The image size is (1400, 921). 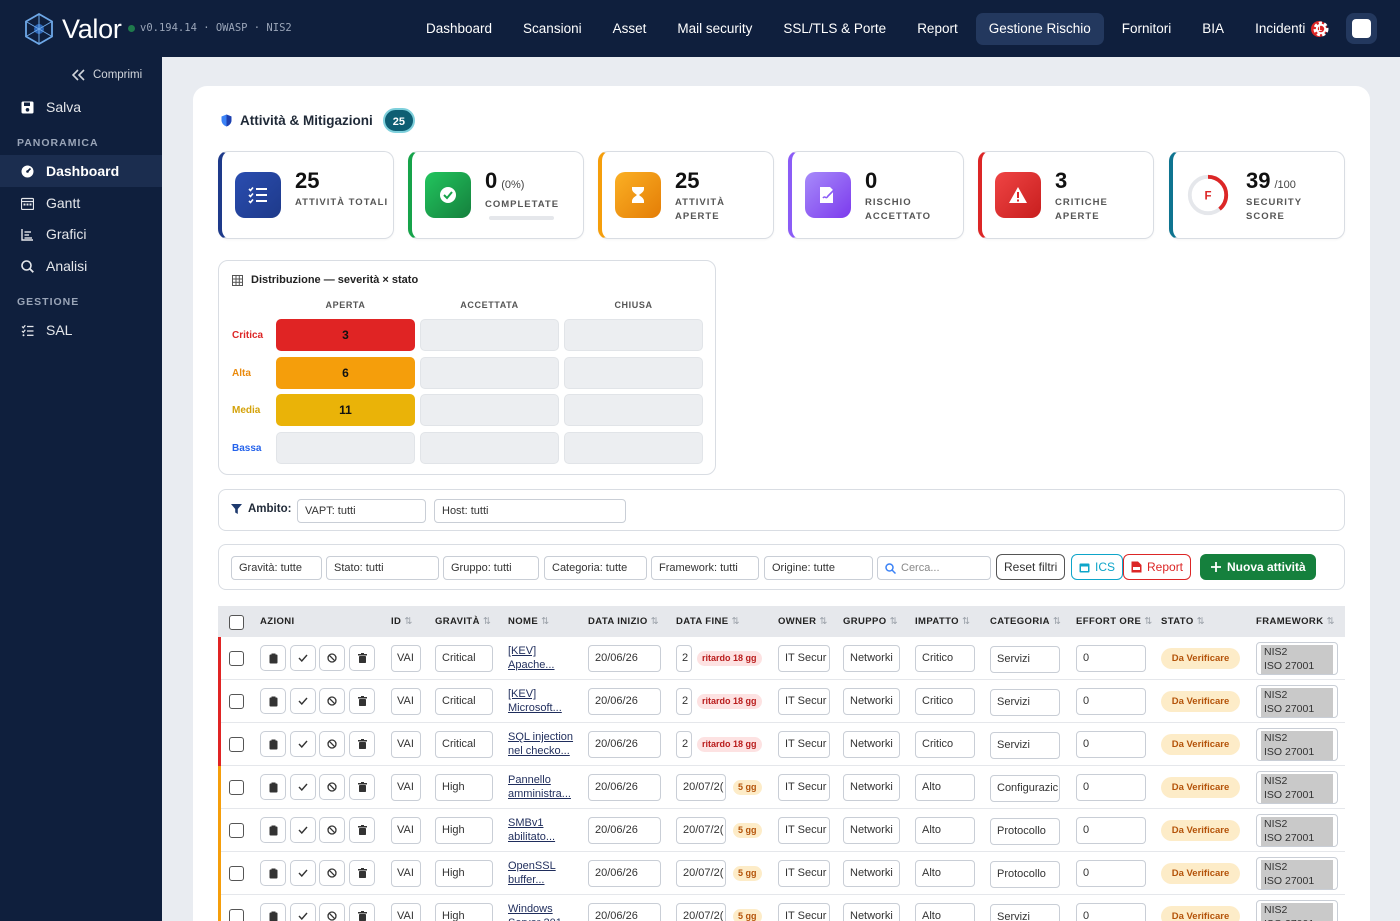 I want to click on ics-button: ICS, so click(x=1097, y=567).